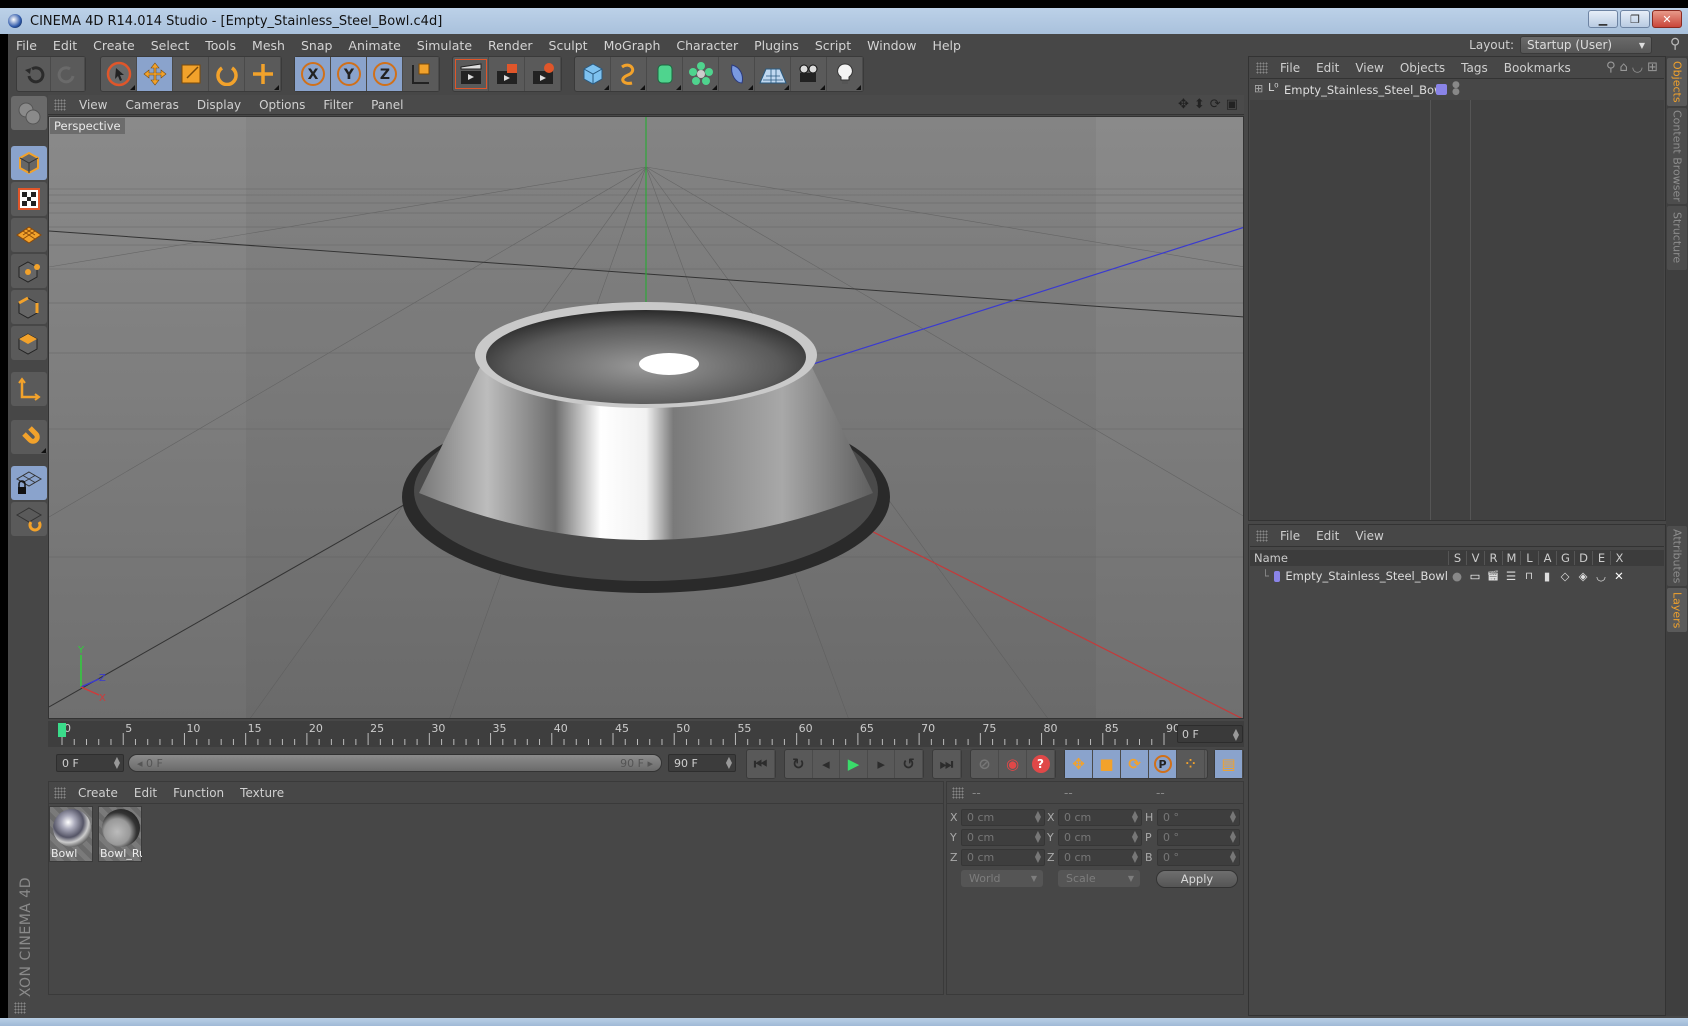 This screenshot has height=1026, width=1688. What do you see at coordinates (29, 235) in the screenshot?
I see `workplane-mode-button` at bounding box center [29, 235].